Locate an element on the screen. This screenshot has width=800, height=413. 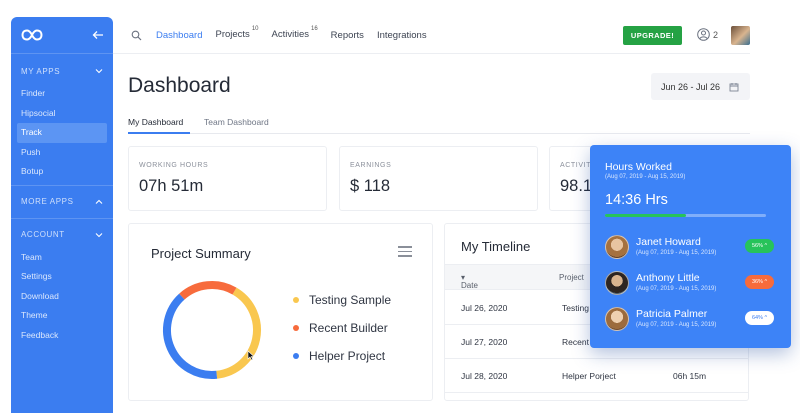
nav-reports: Reports is located at coordinates (347, 35).